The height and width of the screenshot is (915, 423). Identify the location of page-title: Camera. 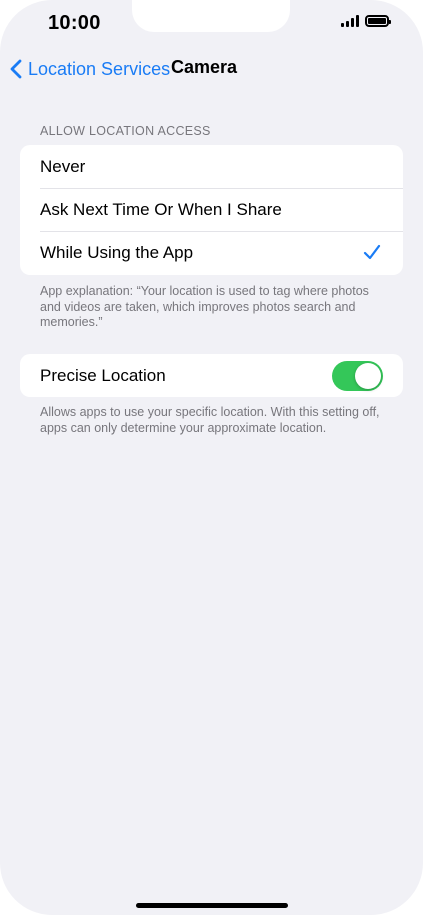
(204, 67).